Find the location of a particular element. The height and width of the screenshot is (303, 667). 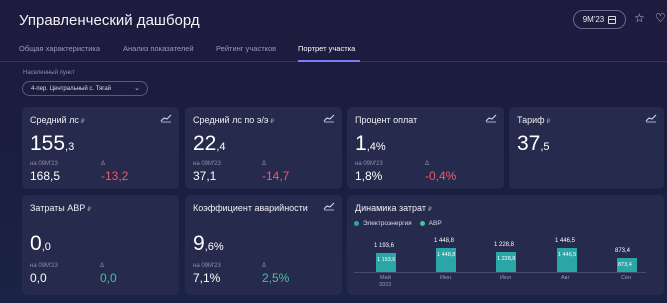

bar-value-label: 1 448,8 is located at coordinates (446, 255).